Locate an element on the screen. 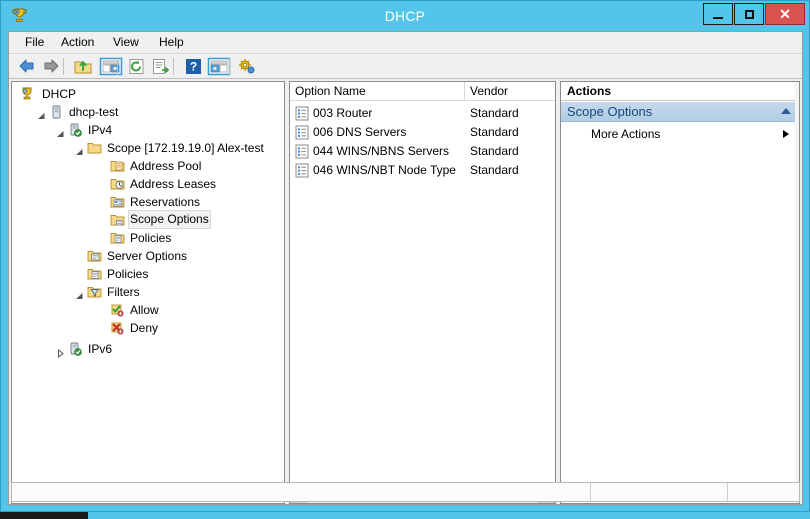  properties-icon is located at coordinates (247, 66).